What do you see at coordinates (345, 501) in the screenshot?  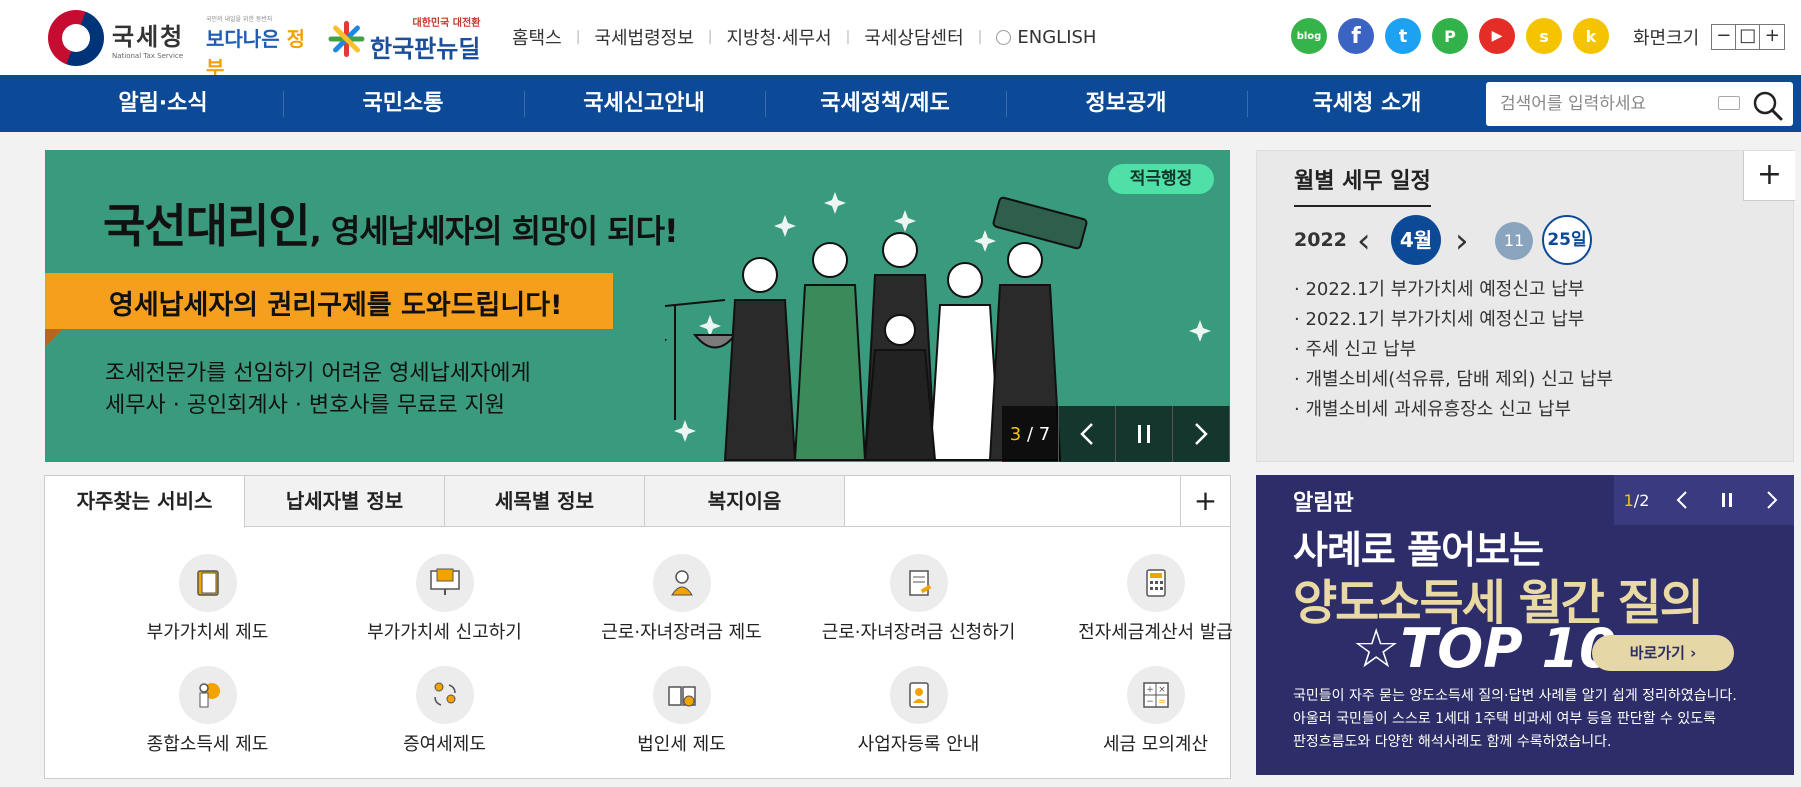 I see `tab-taxpayer-info: 납세자별 정보` at bounding box center [345, 501].